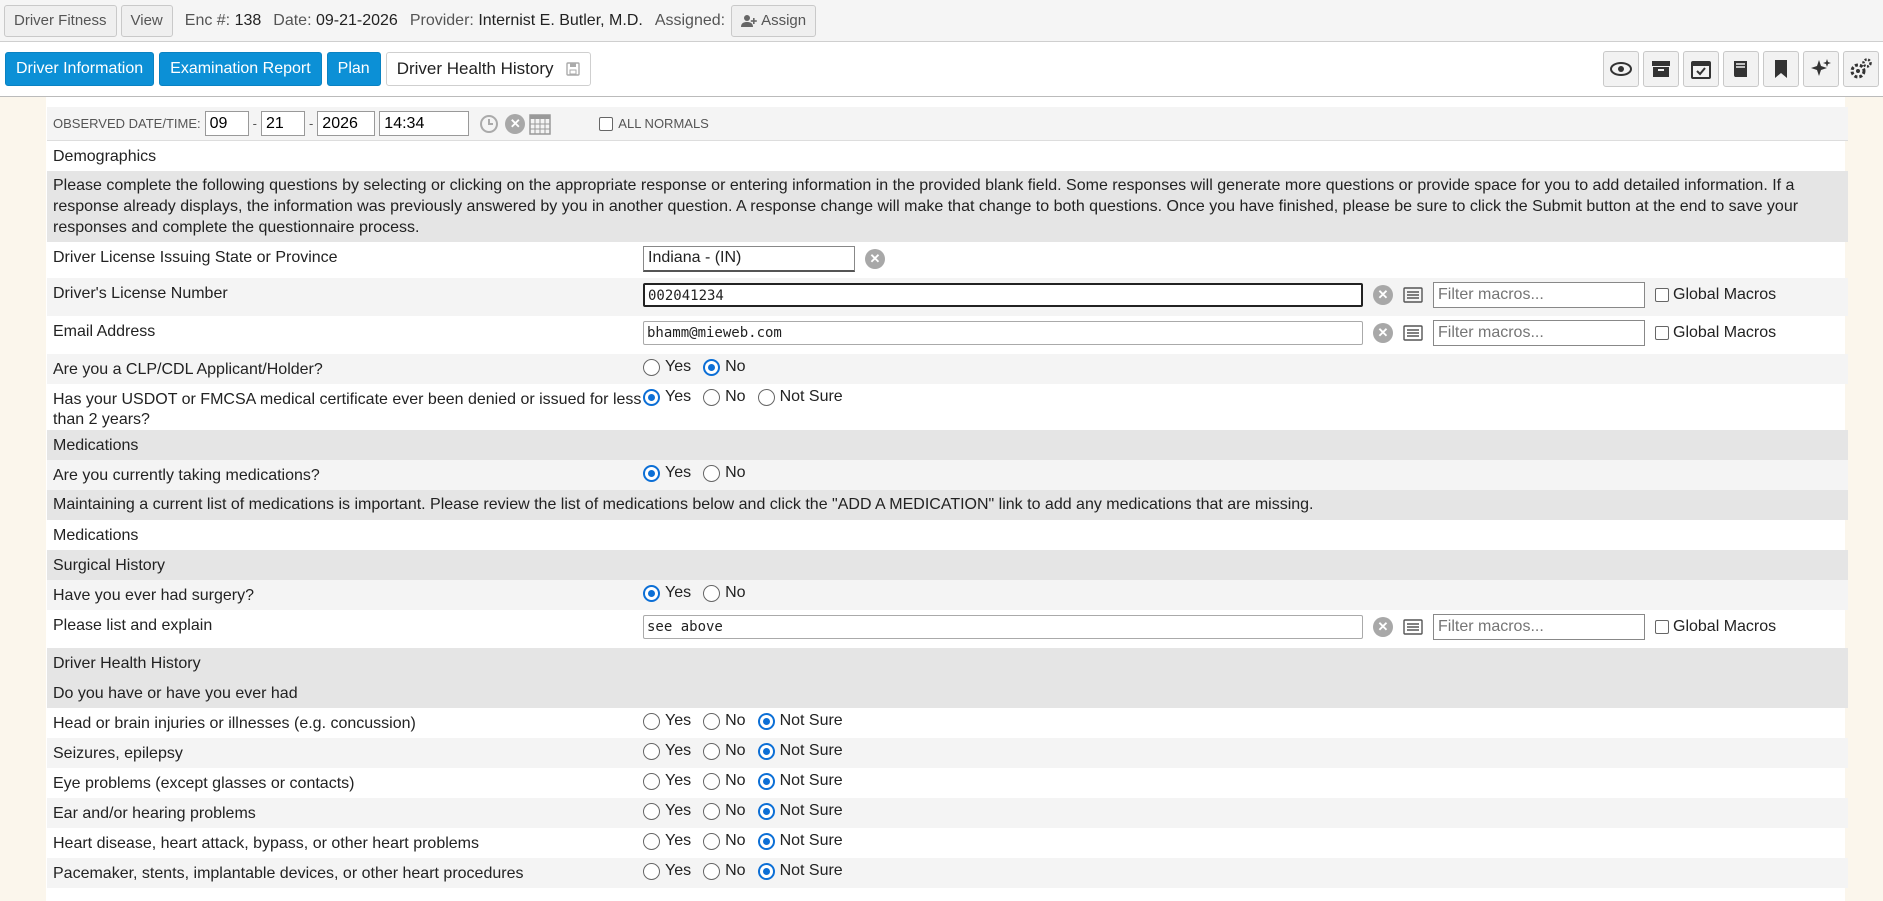 The image size is (1883, 901). I want to click on observed-time-input, so click(424, 123).